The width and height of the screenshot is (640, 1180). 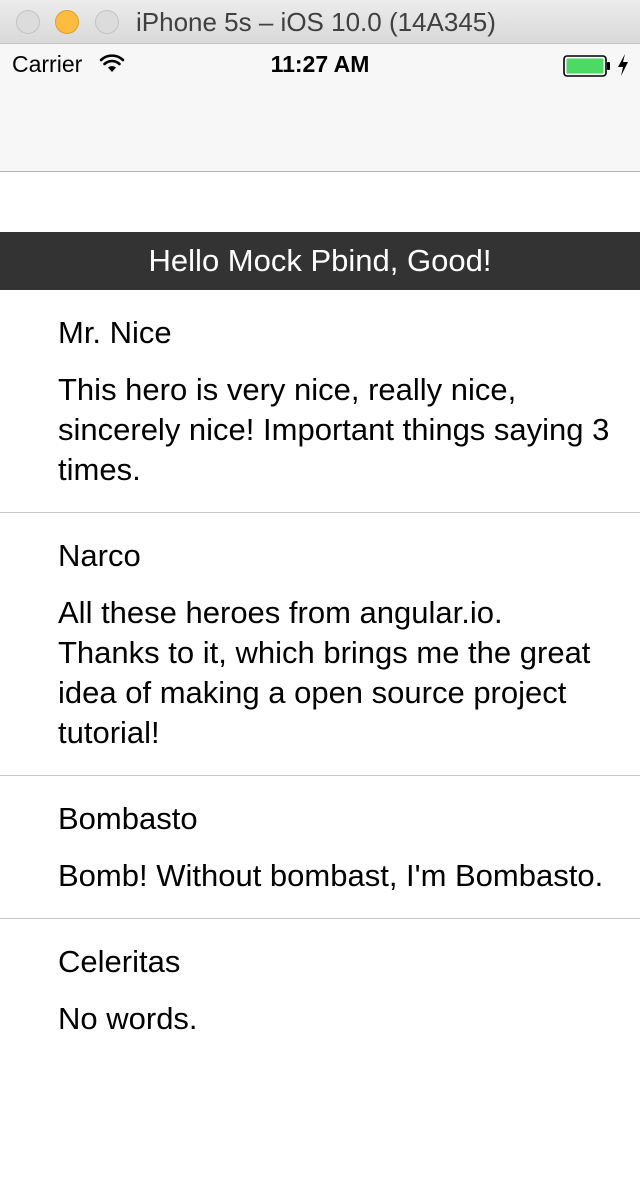 What do you see at coordinates (128, 1018) in the screenshot?
I see `hero-description: No words.` at bounding box center [128, 1018].